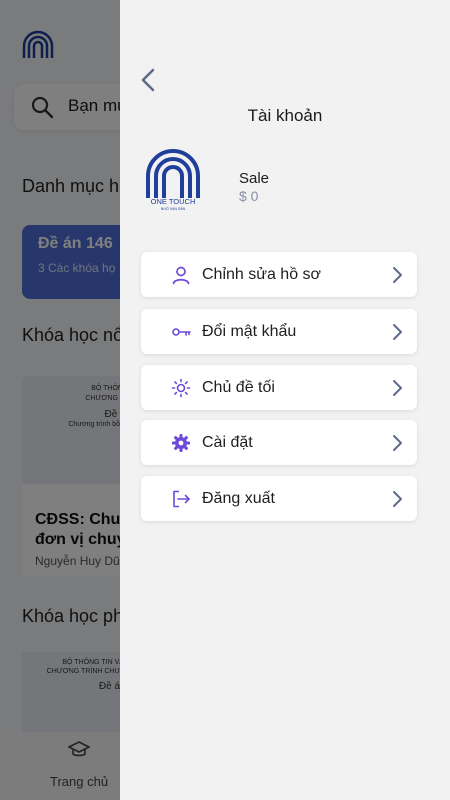  I want to click on menu-label: Cài đặt, so click(227, 442).